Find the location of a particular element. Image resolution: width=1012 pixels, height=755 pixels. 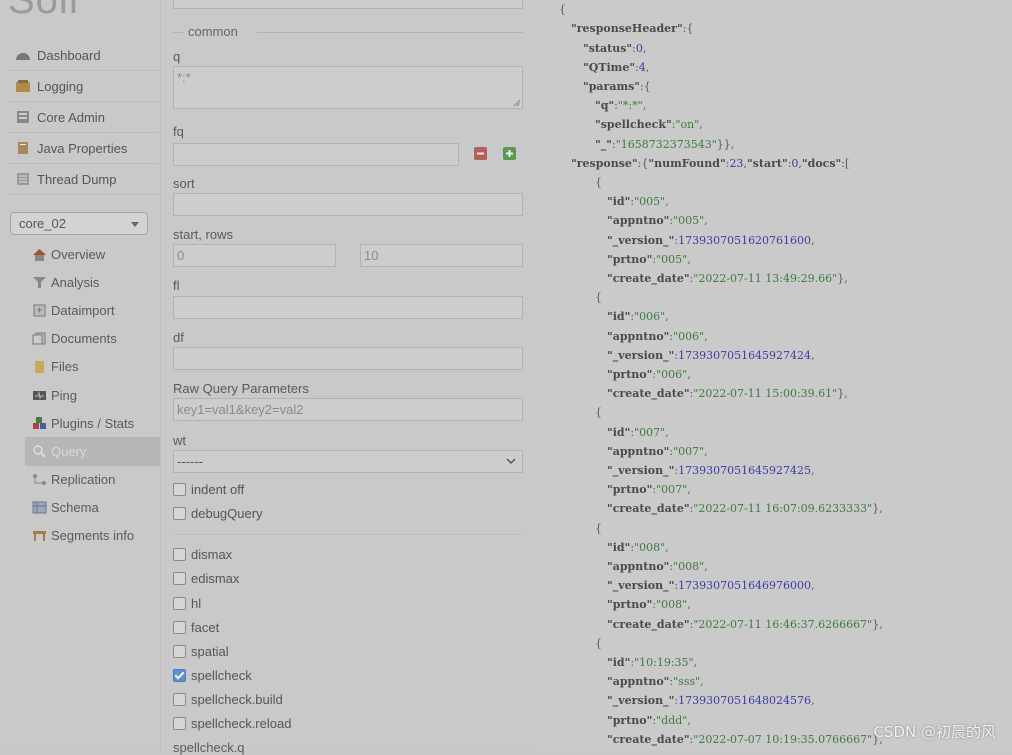

json-line: "_version_":1739307051620761600, is located at coordinates (711, 240).